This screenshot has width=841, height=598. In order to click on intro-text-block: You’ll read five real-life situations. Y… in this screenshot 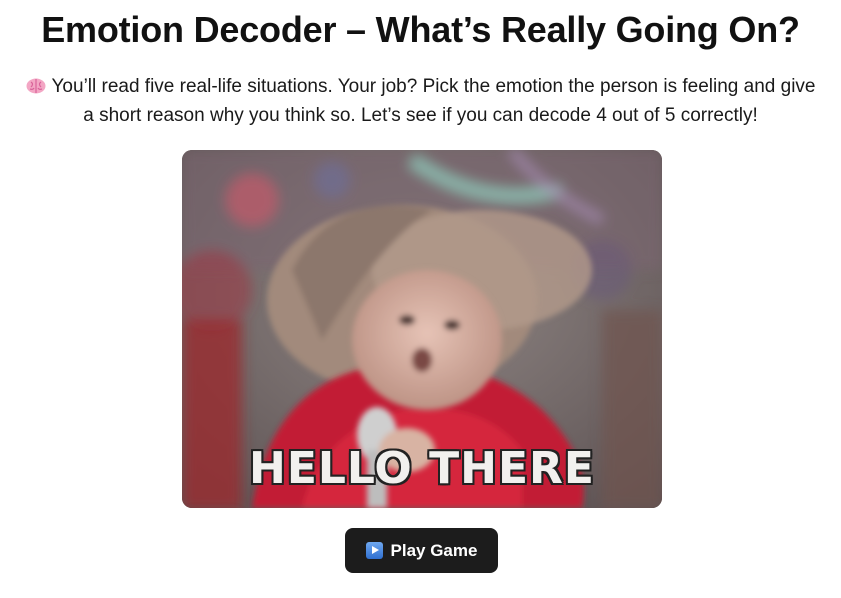, I will do `click(420, 101)`.